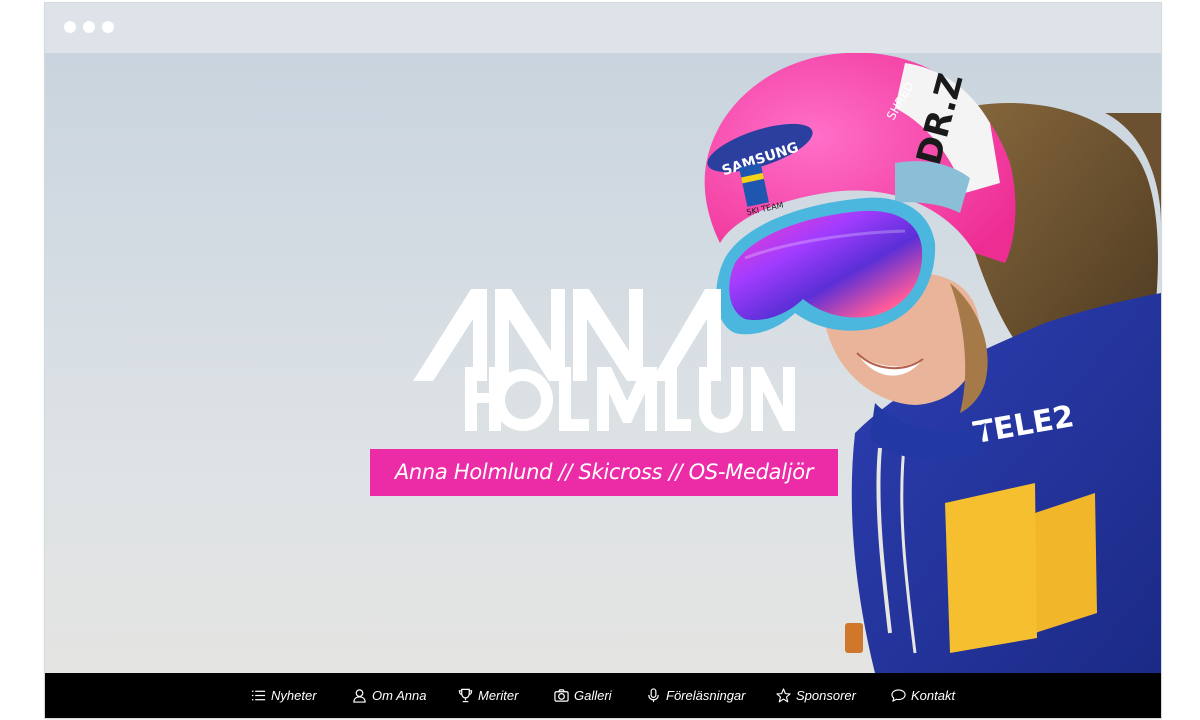 The width and height of the screenshot is (1200, 720). Describe the element at coordinates (603, 28) in the screenshot. I see `browser-chrome-bar` at that location.